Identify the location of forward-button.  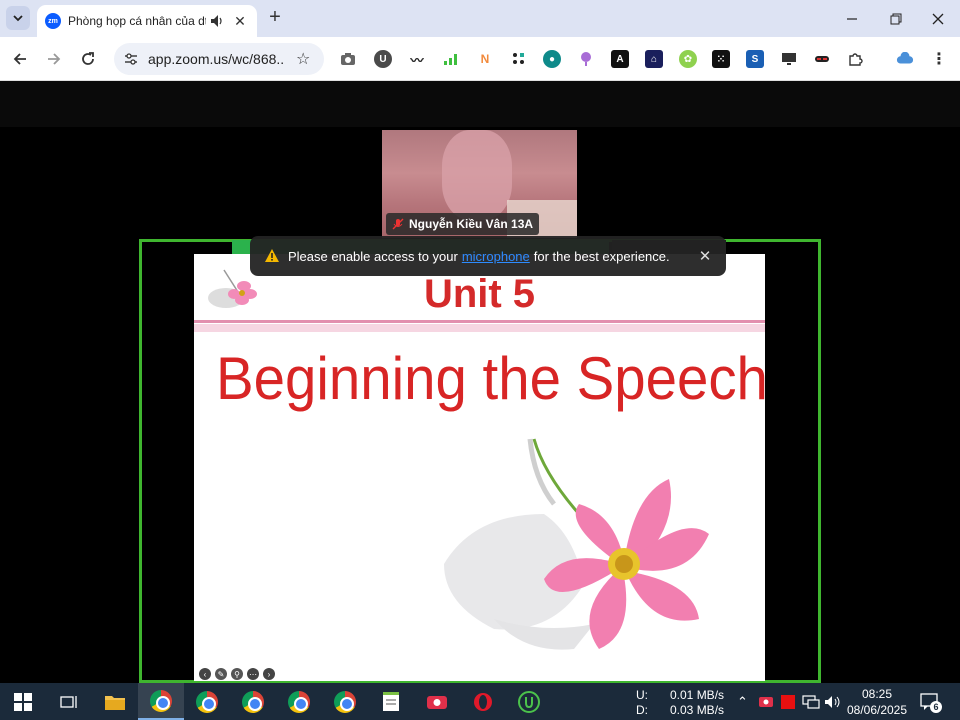
(54, 59).